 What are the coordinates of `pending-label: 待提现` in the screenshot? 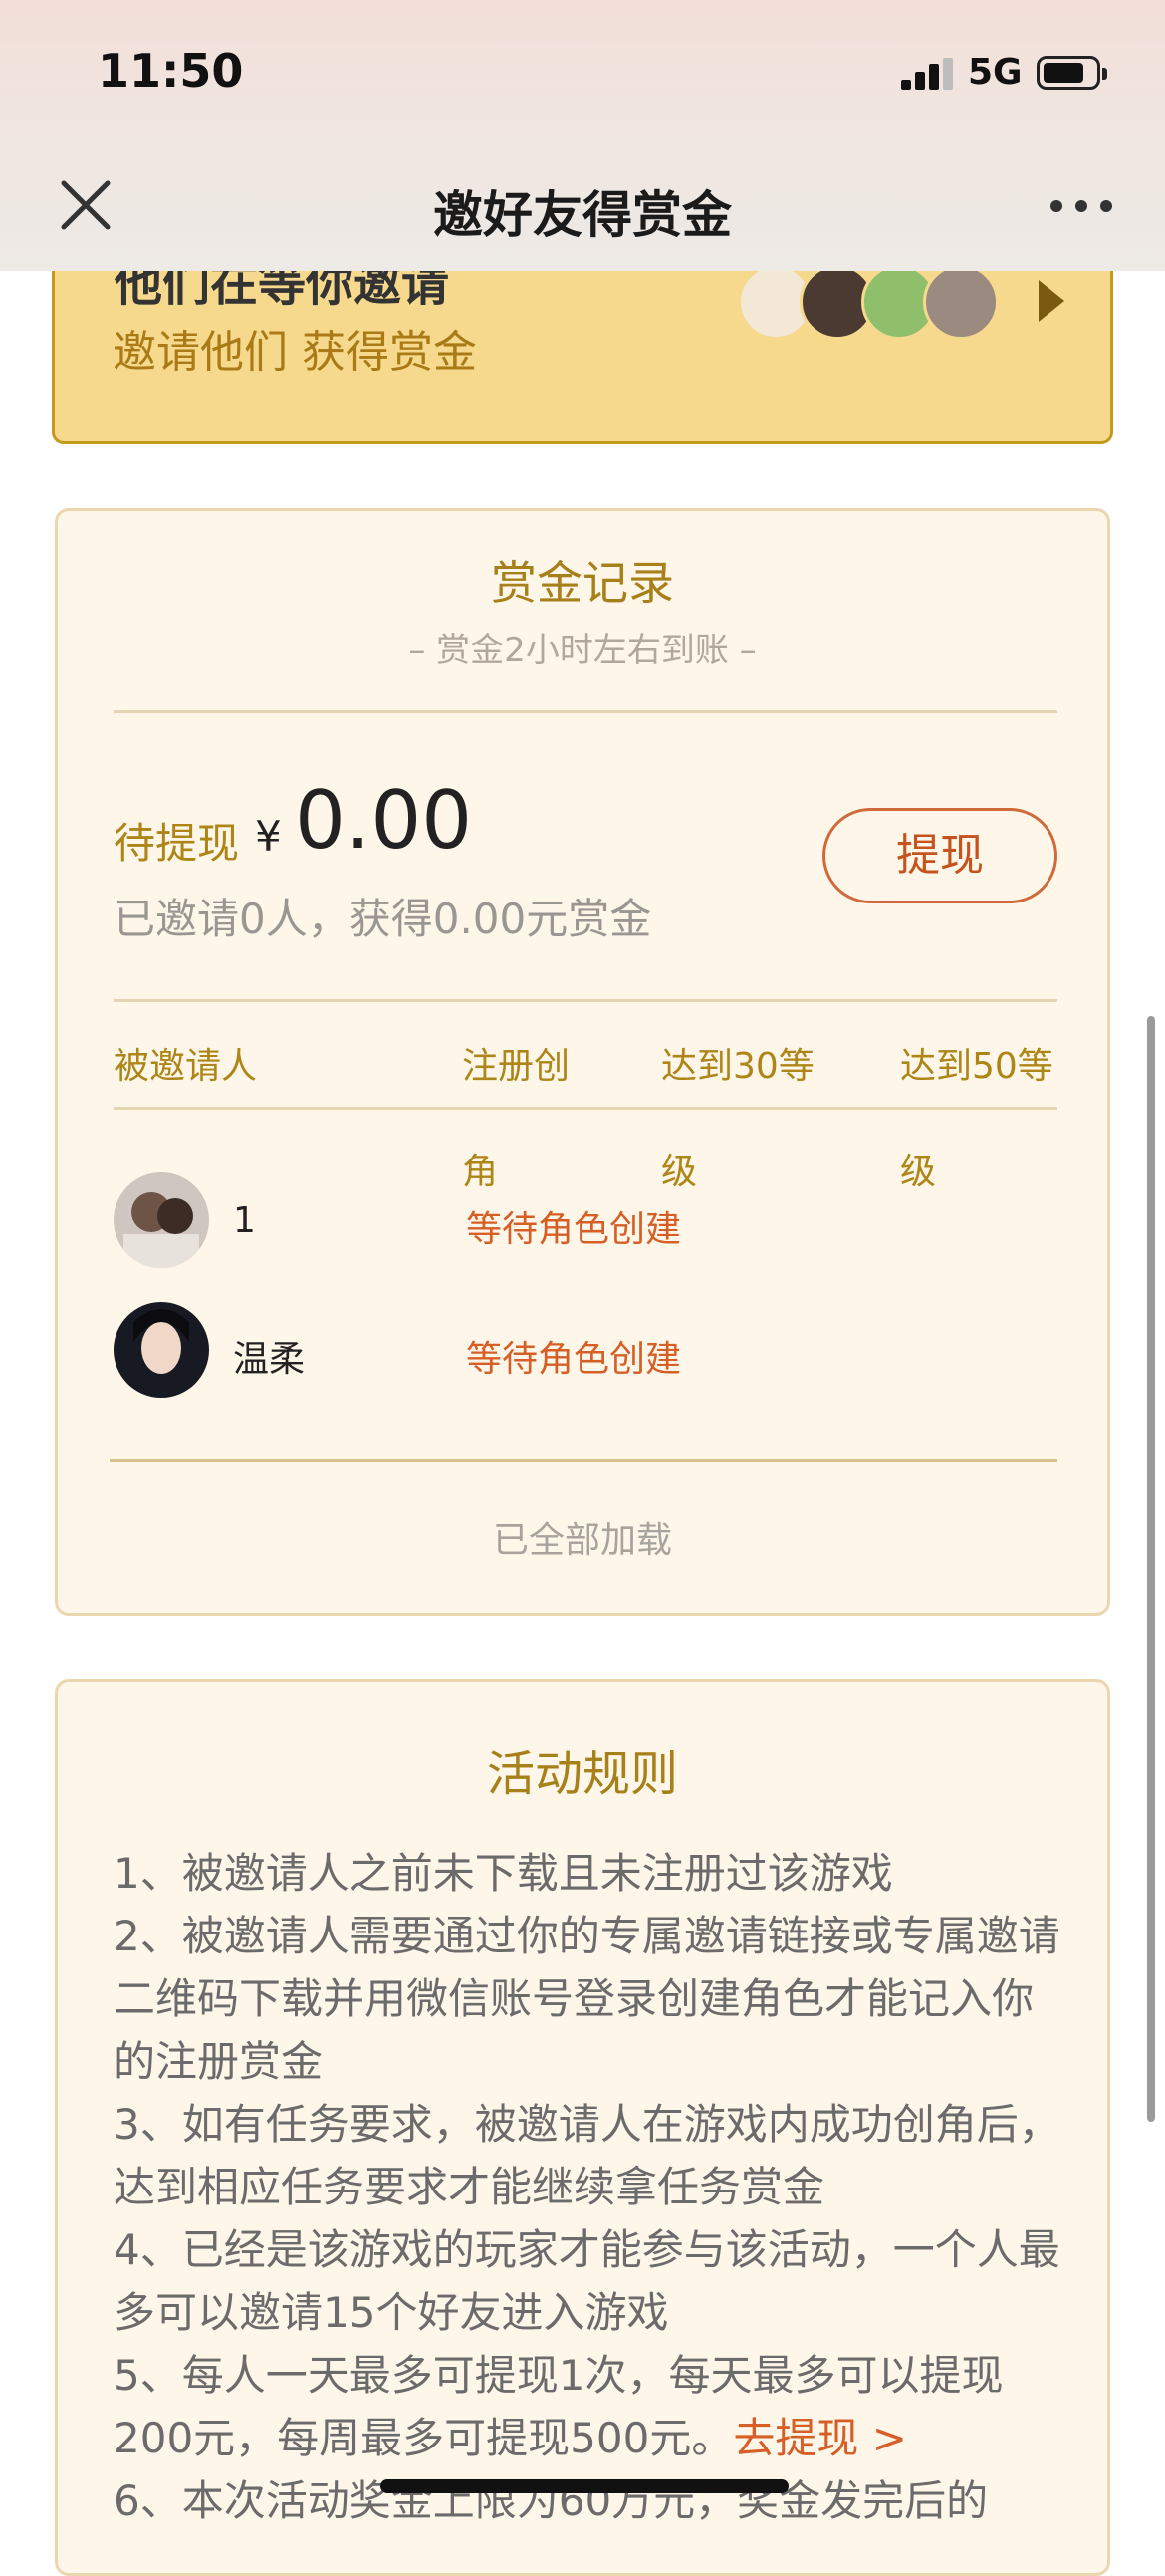 It's located at (177, 843).